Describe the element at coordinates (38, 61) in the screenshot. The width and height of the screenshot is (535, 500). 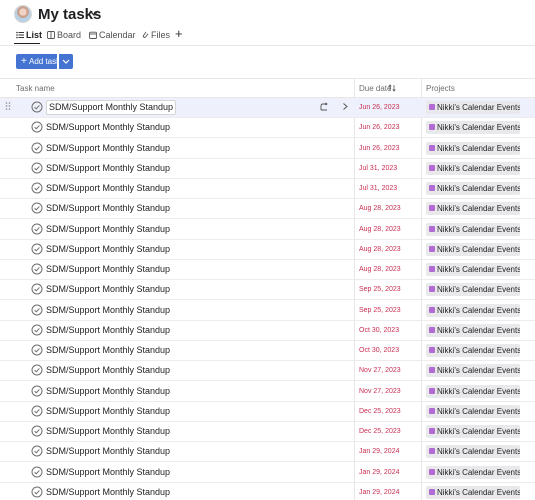
I see `add-task-button: + Add task` at that location.